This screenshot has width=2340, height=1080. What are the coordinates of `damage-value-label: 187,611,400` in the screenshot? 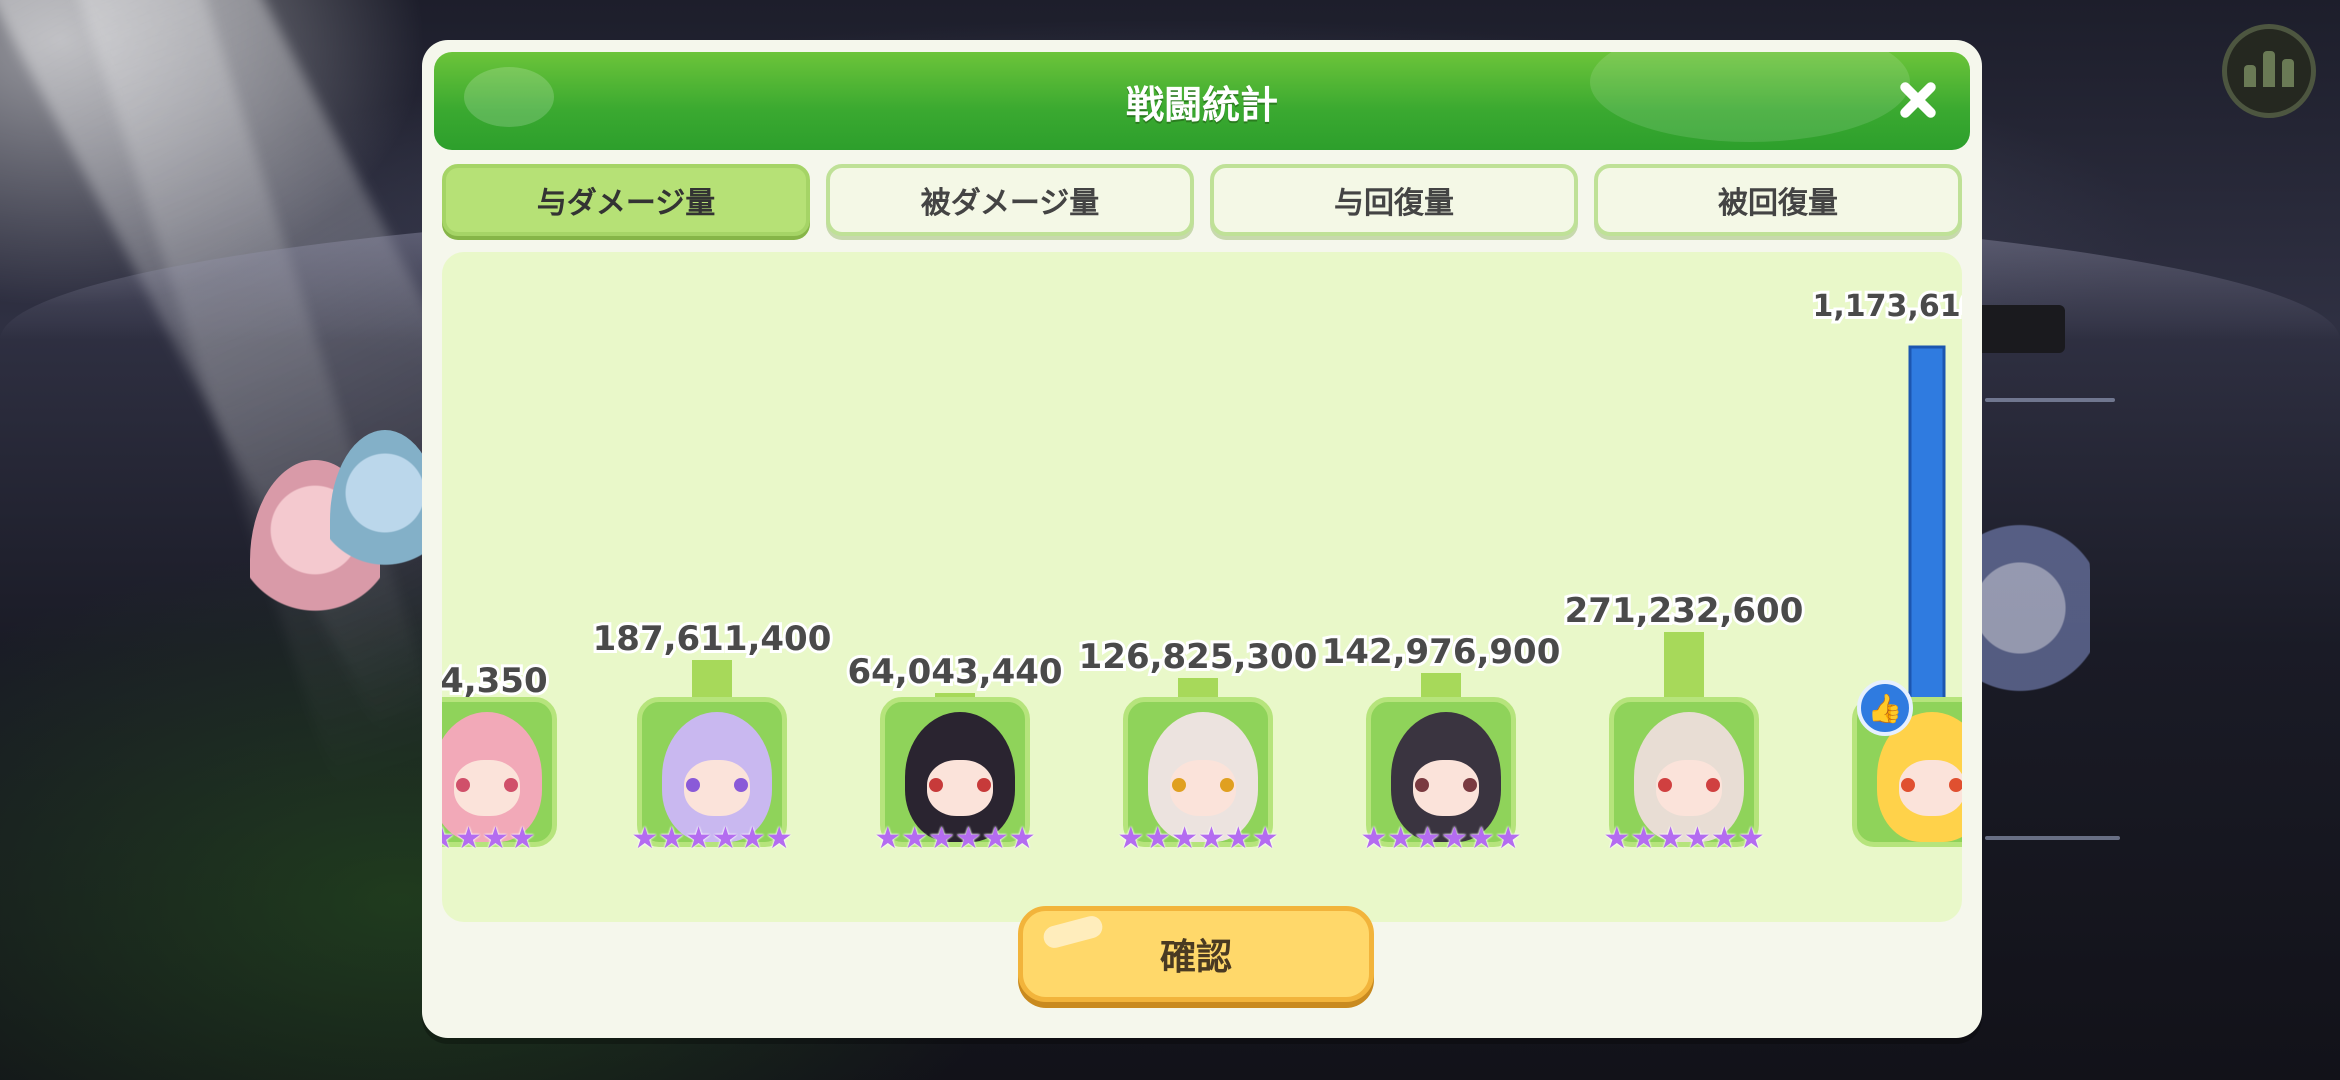 It's located at (712, 639).